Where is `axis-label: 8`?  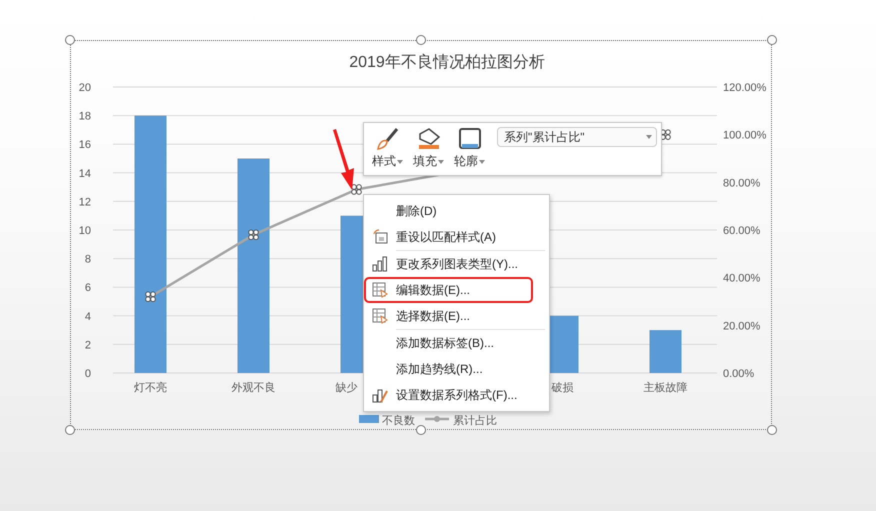
axis-label: 8 is located at coordinates (87, 260).